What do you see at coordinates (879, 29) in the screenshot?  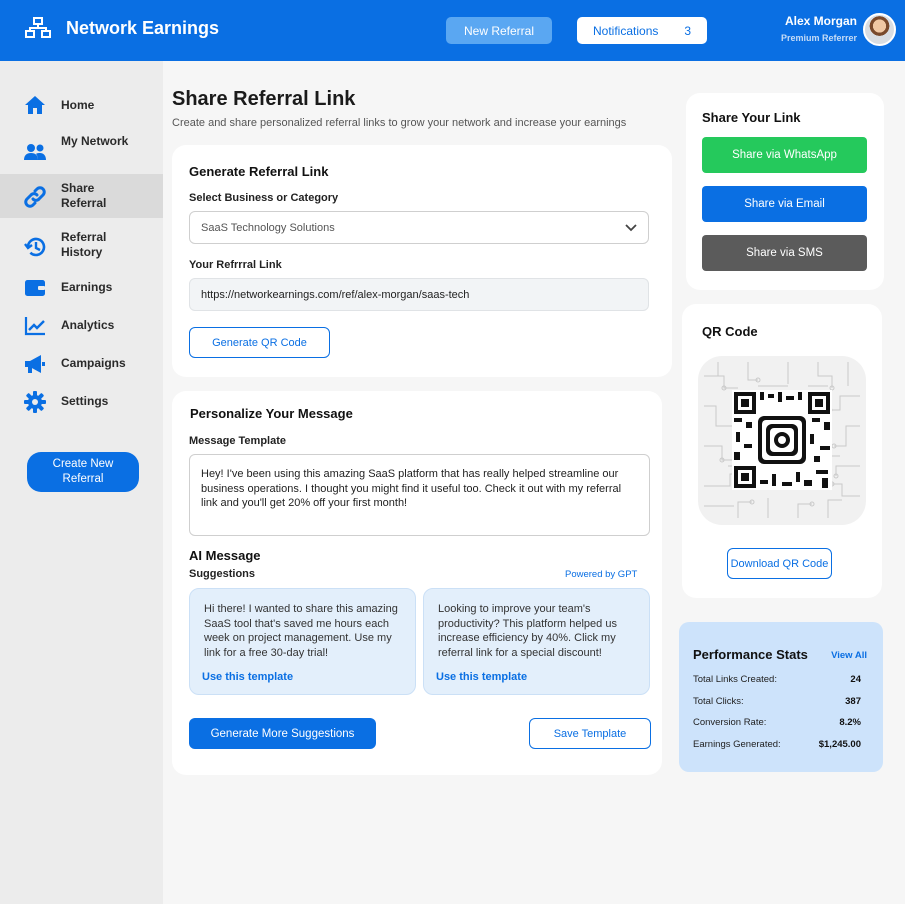 I see `avatar` at bounding box center [879, 29].